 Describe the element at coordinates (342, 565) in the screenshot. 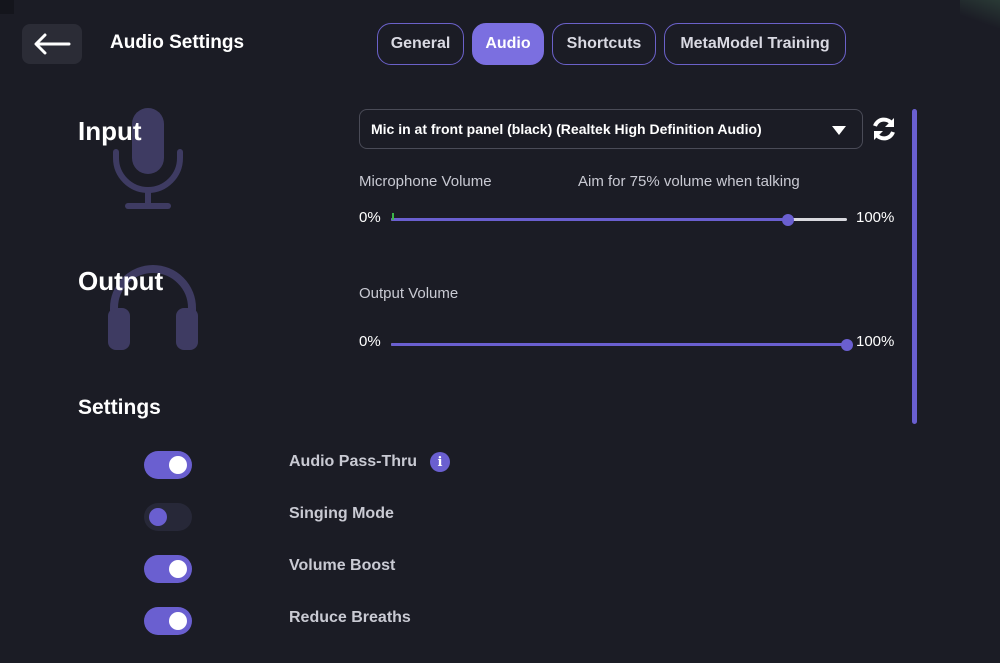

I see `volume-boost-label: Volume Boost` at that location.